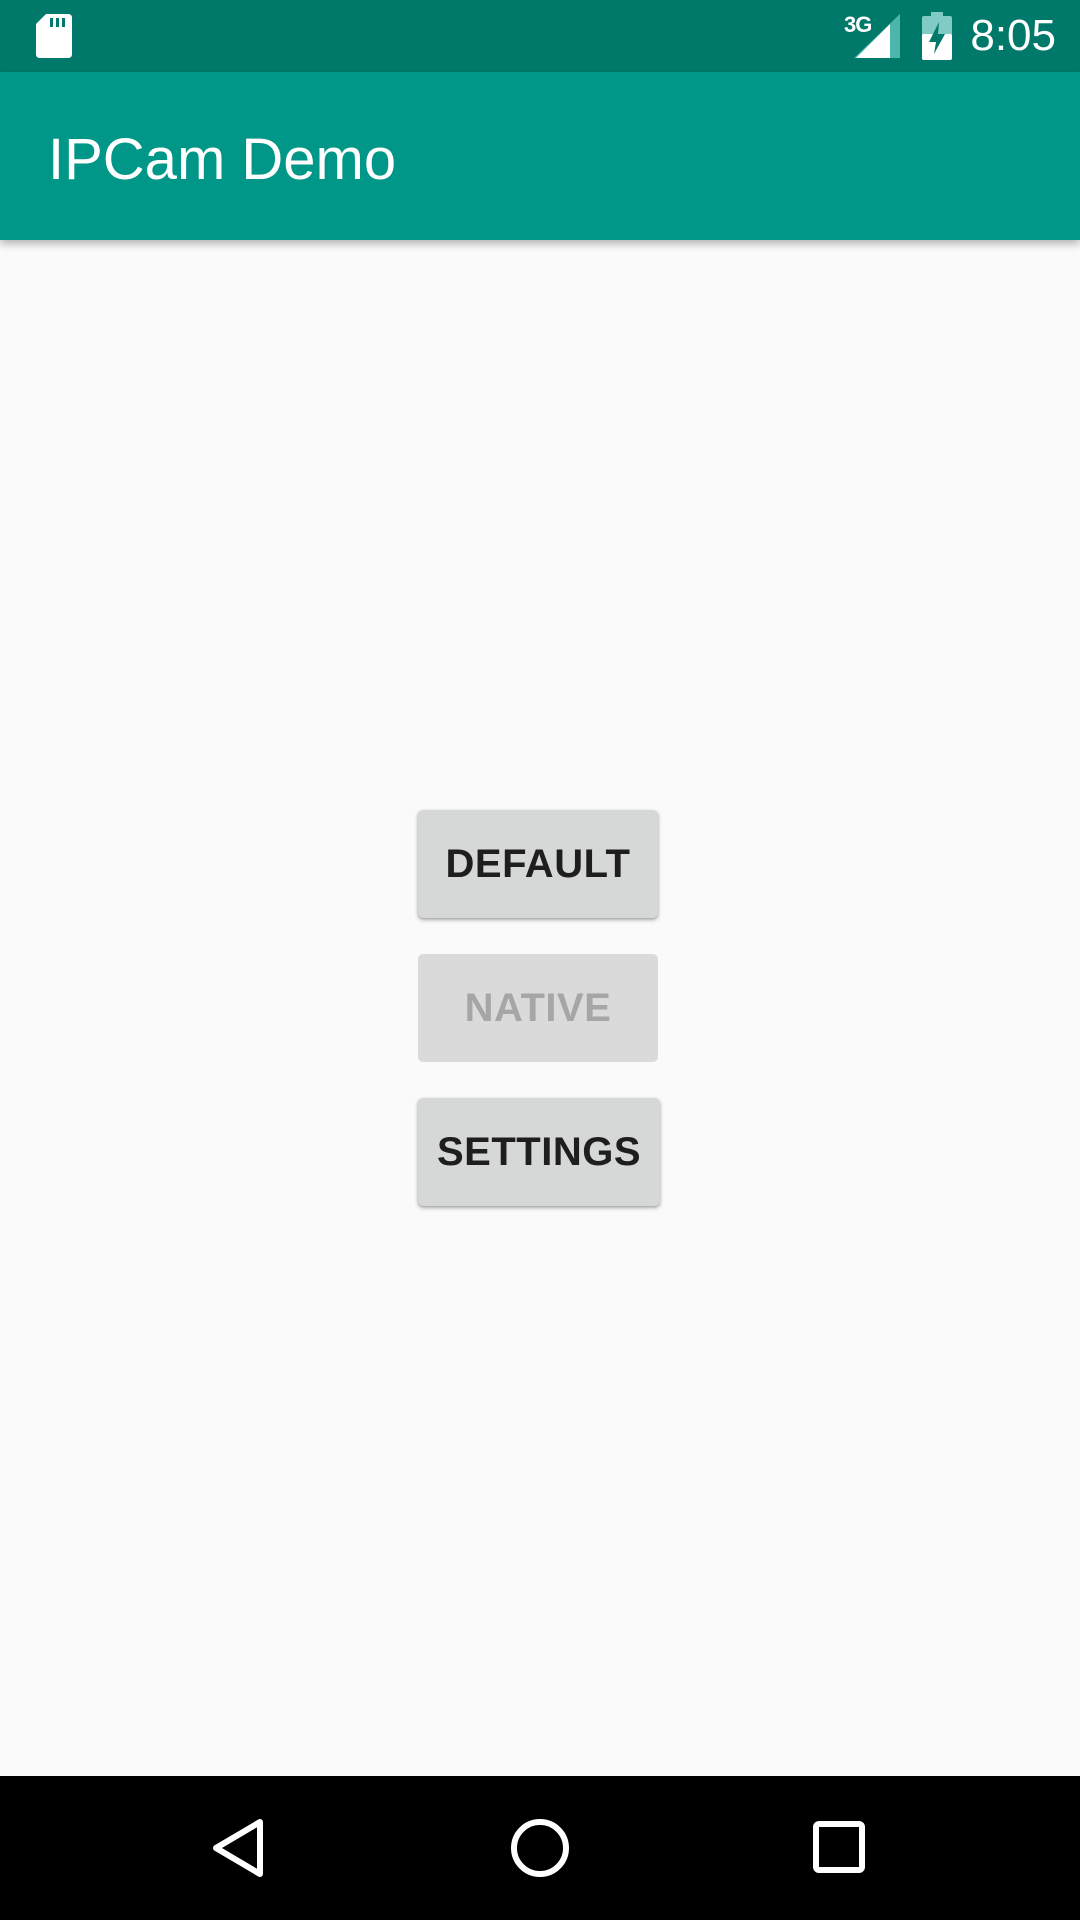 The width and height of the screenshot is (1080, 1920). Describe the element at coordinates (540, 36) in the screenshot. I see `status-bar: 3G 8:05` at that location.